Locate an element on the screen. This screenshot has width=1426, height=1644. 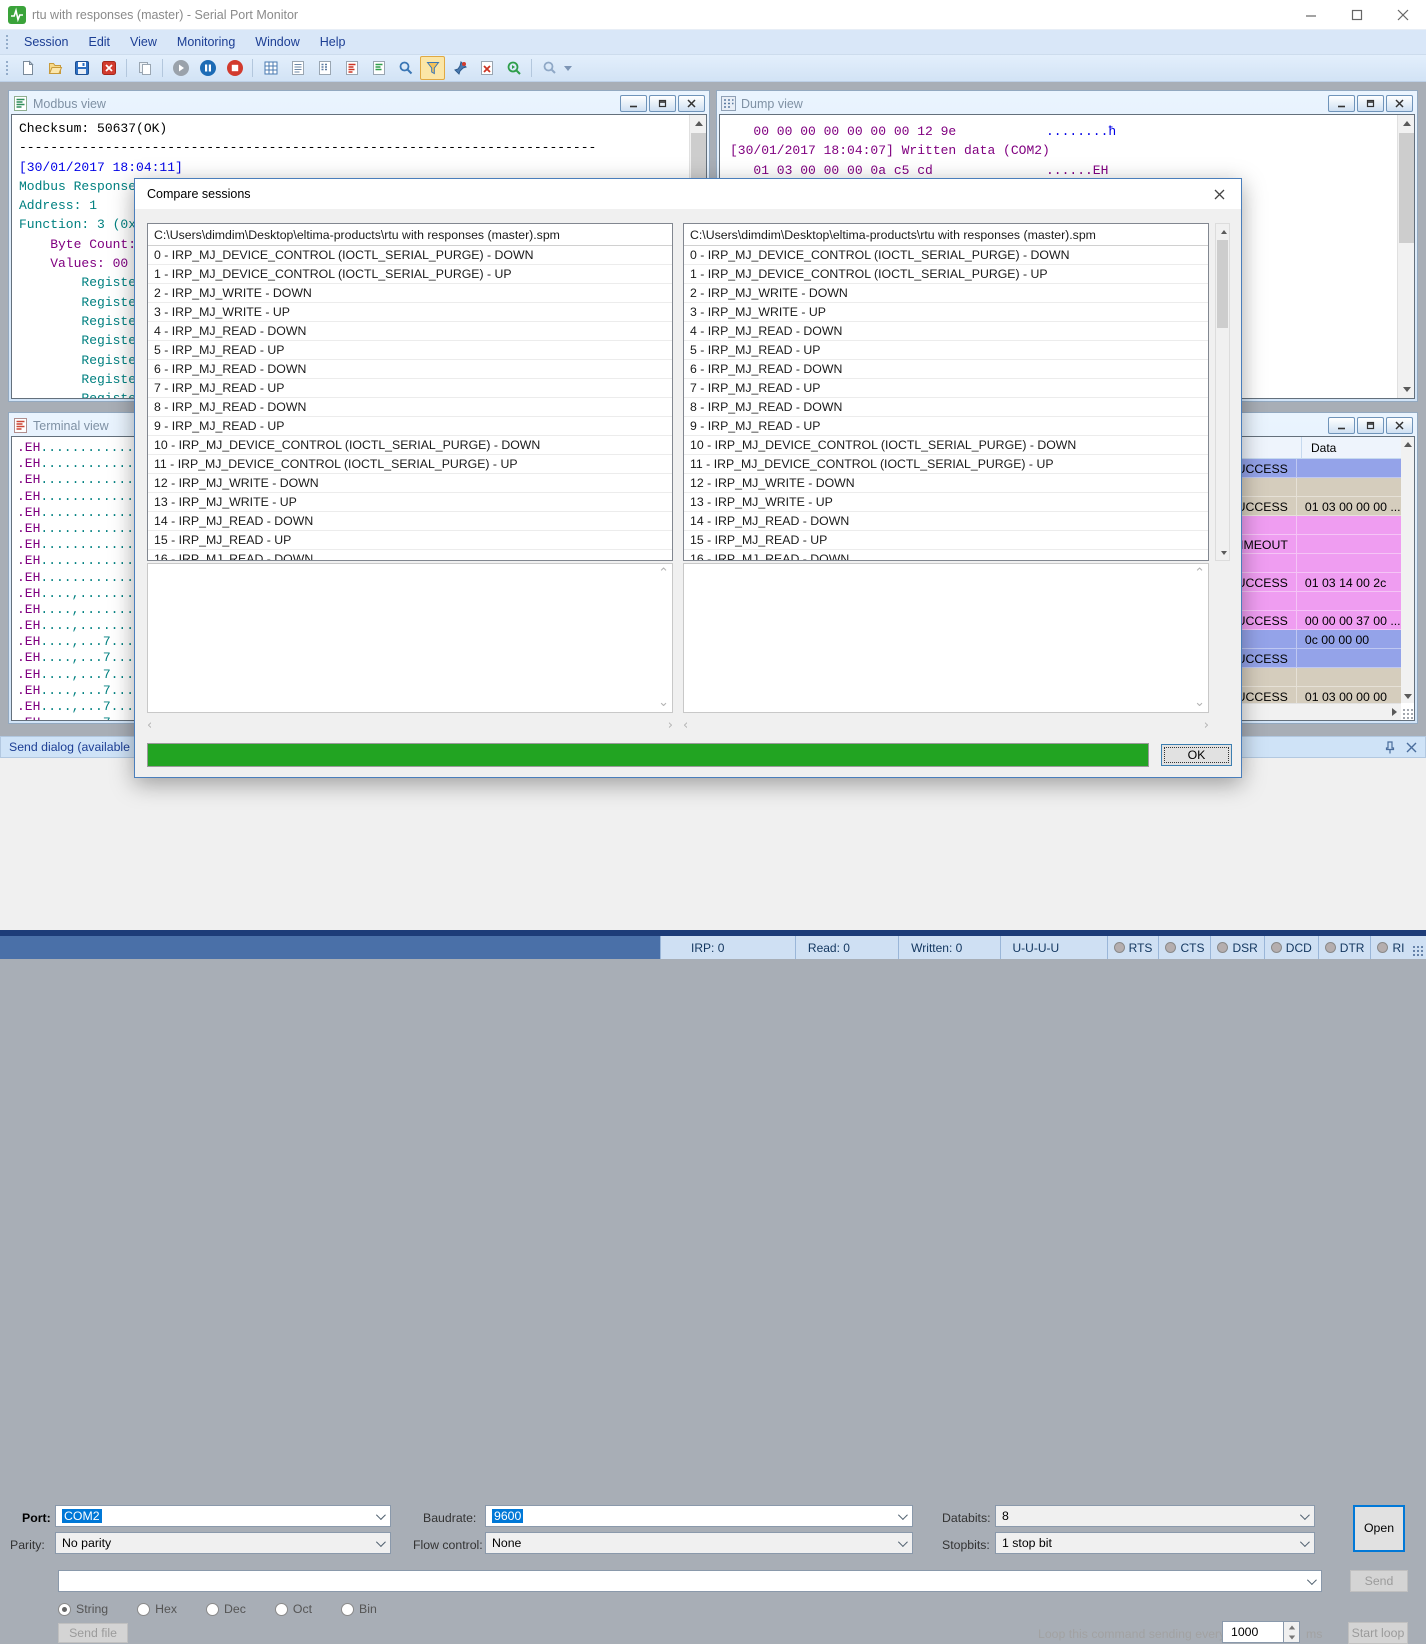
parity-combobox: No parity is located at coordinates (223, 1543).